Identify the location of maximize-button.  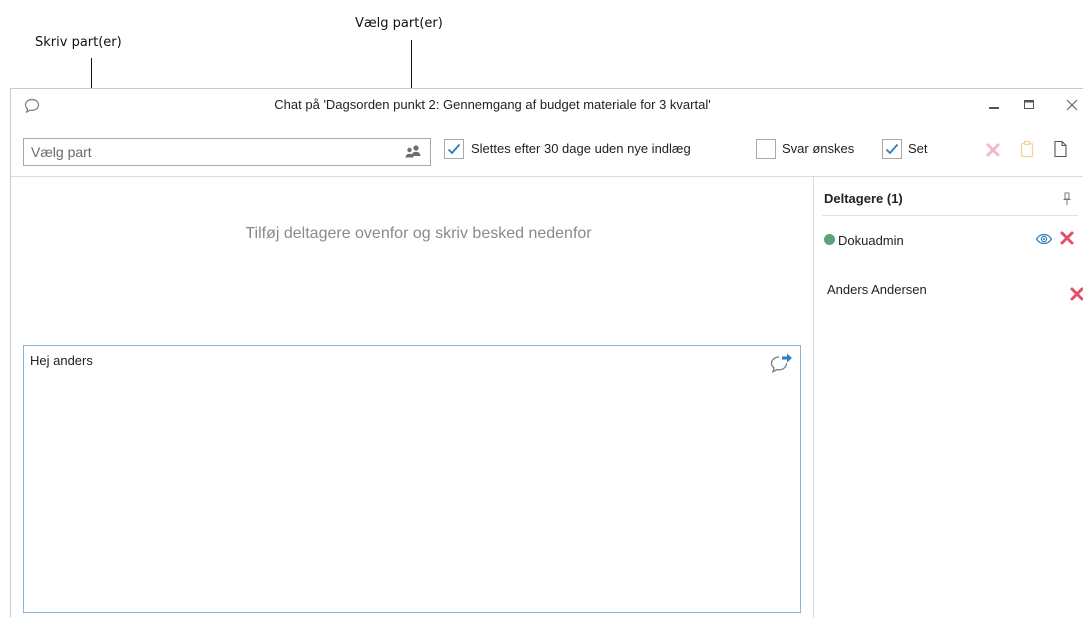
(1029, 105).